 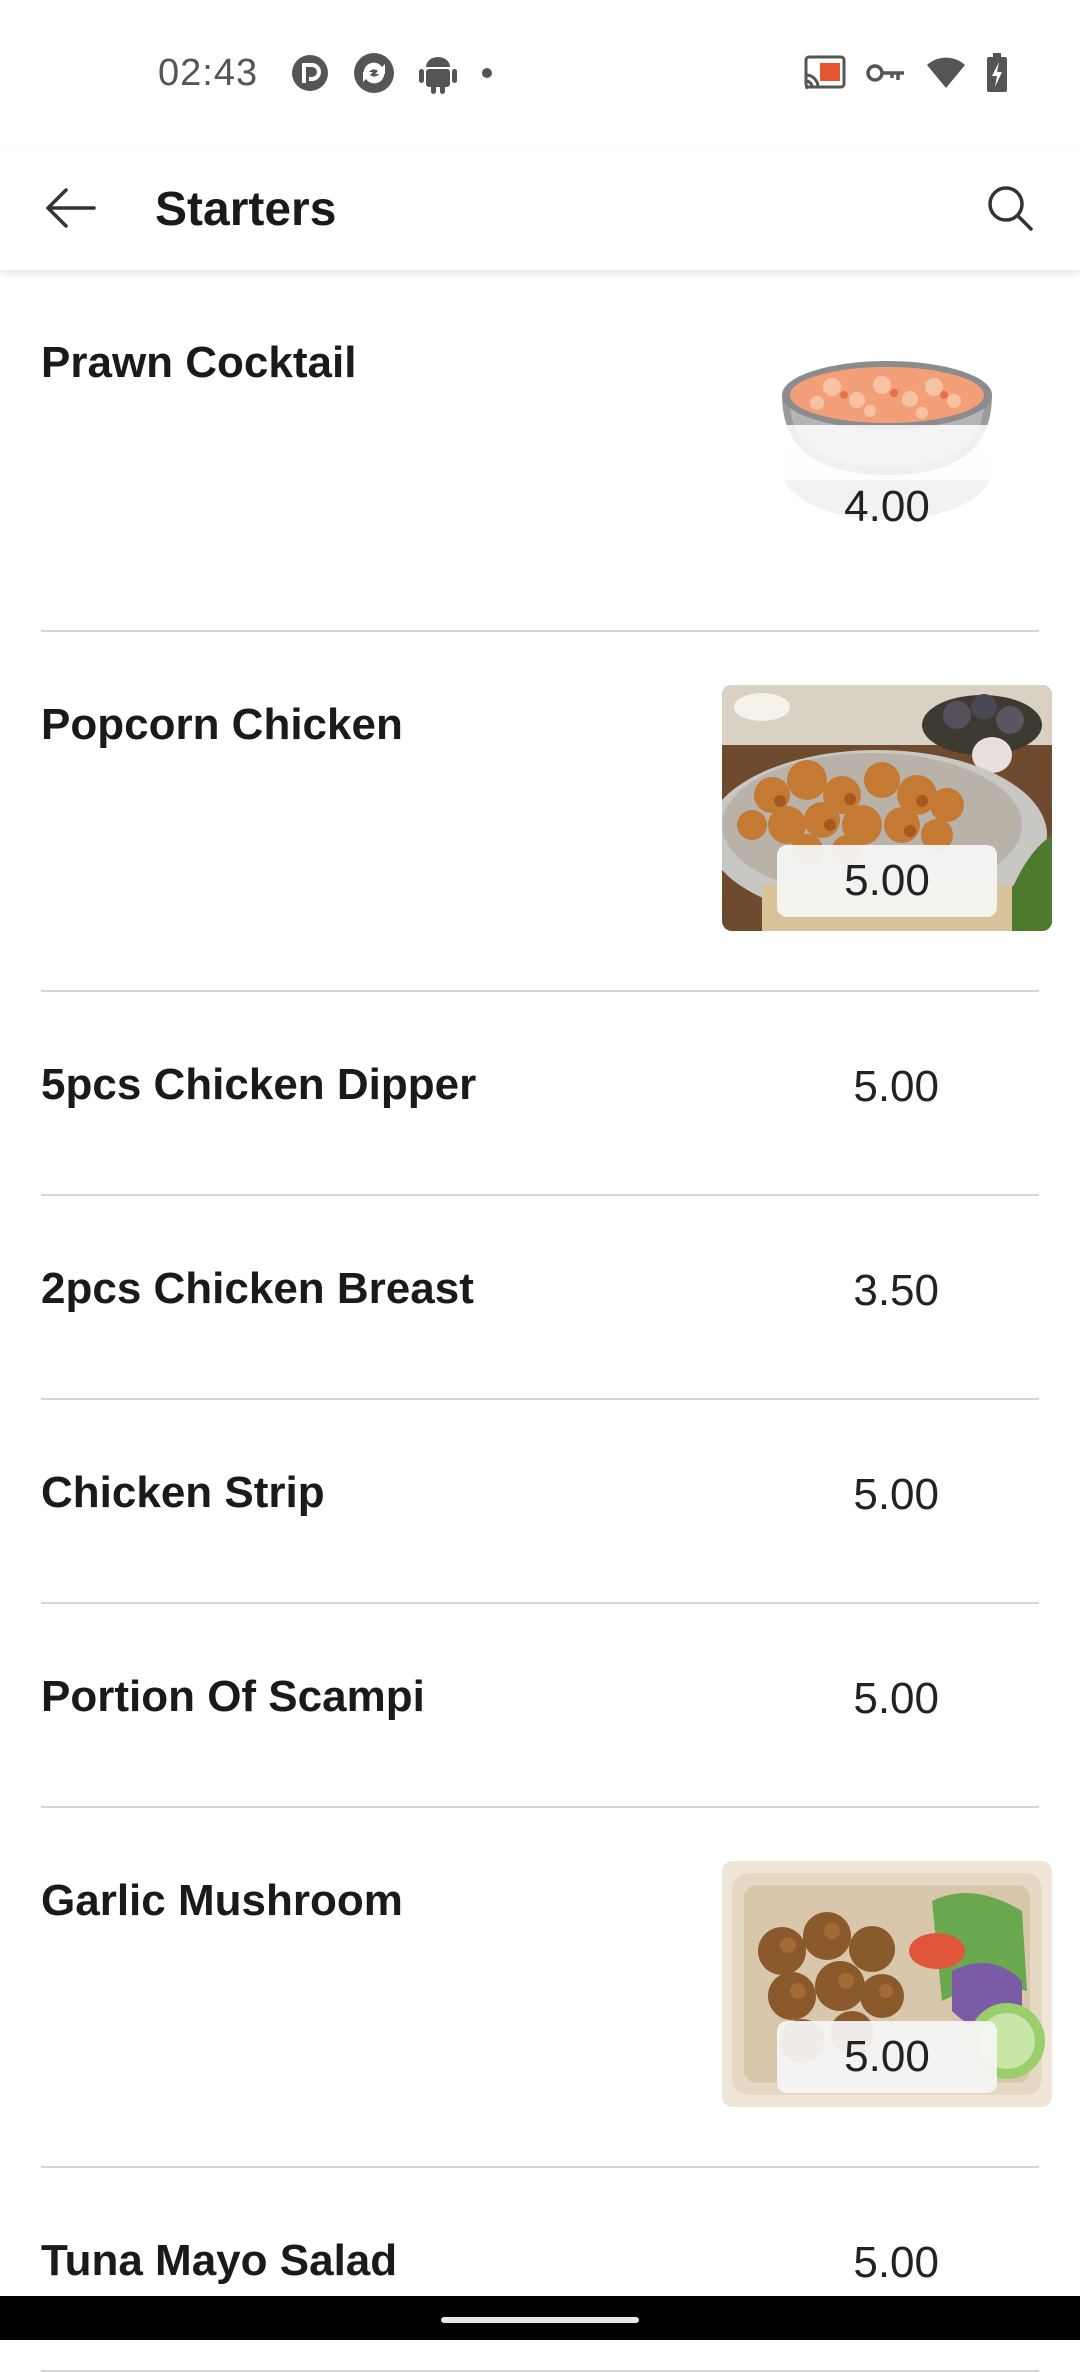 I want to click on item-name: Garlic Mushroom, so click(x=222, y=1900).